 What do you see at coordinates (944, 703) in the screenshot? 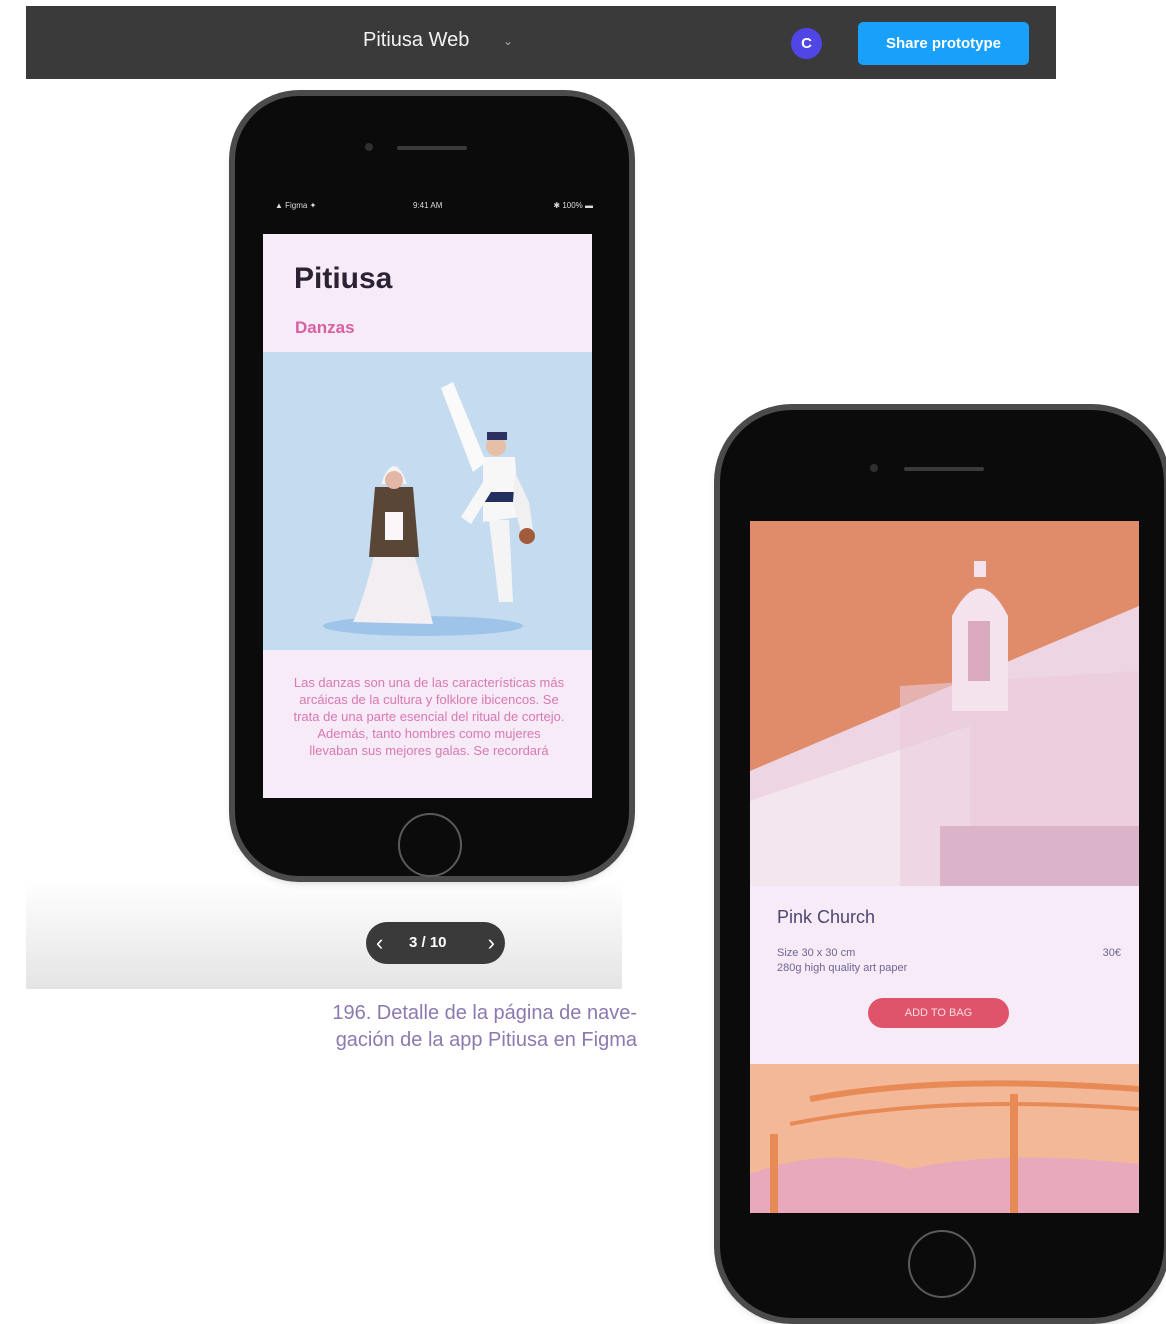
I see `pink-church-illustration` at bounding box center [944, 703].